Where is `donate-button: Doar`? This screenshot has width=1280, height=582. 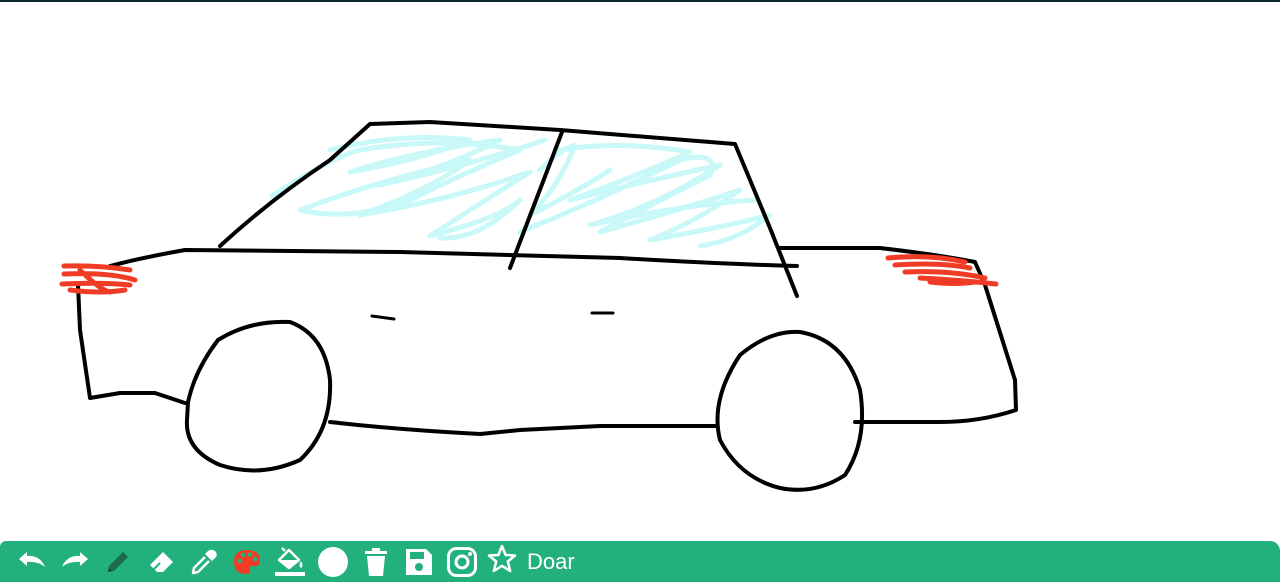
donate-button: Doar is located at coordinates (529, 561).